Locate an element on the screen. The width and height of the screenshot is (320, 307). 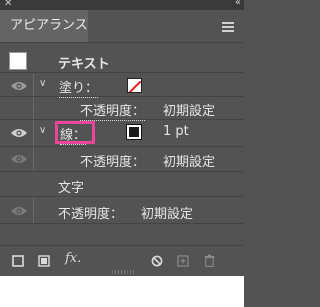
fill-swatch-none is located at coordinates (134, 85).